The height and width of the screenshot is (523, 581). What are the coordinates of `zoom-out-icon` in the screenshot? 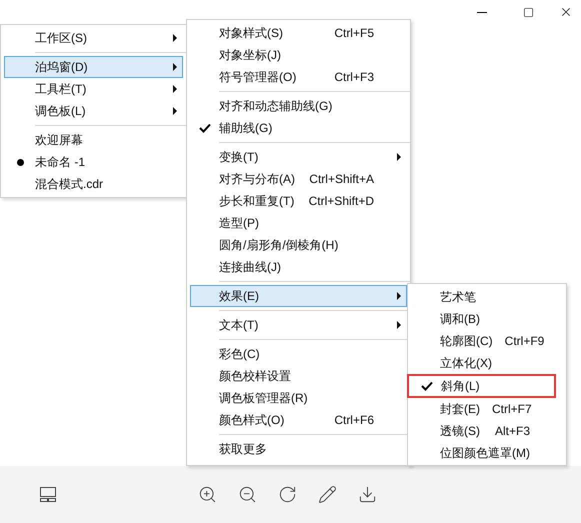 It's located at (247, 494).